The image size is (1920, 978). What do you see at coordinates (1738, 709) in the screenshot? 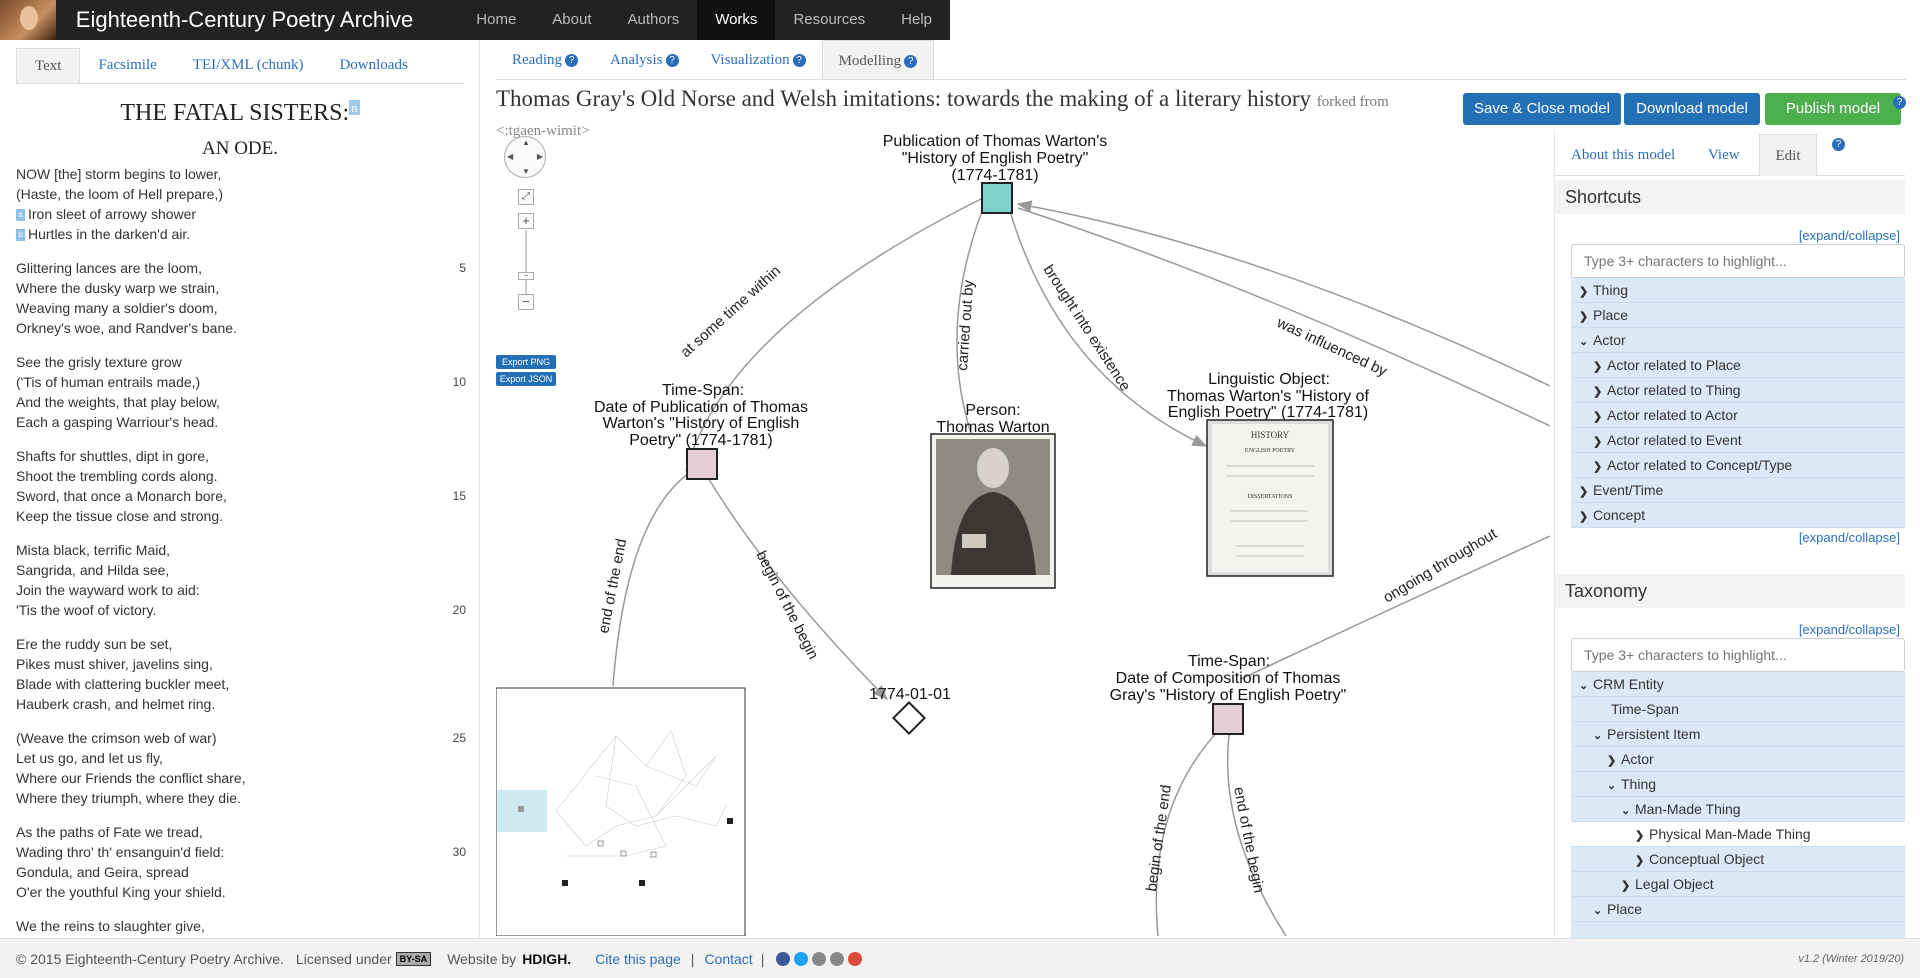
I see `tree-item: Time-Span` at bounding box center [1738, 709].